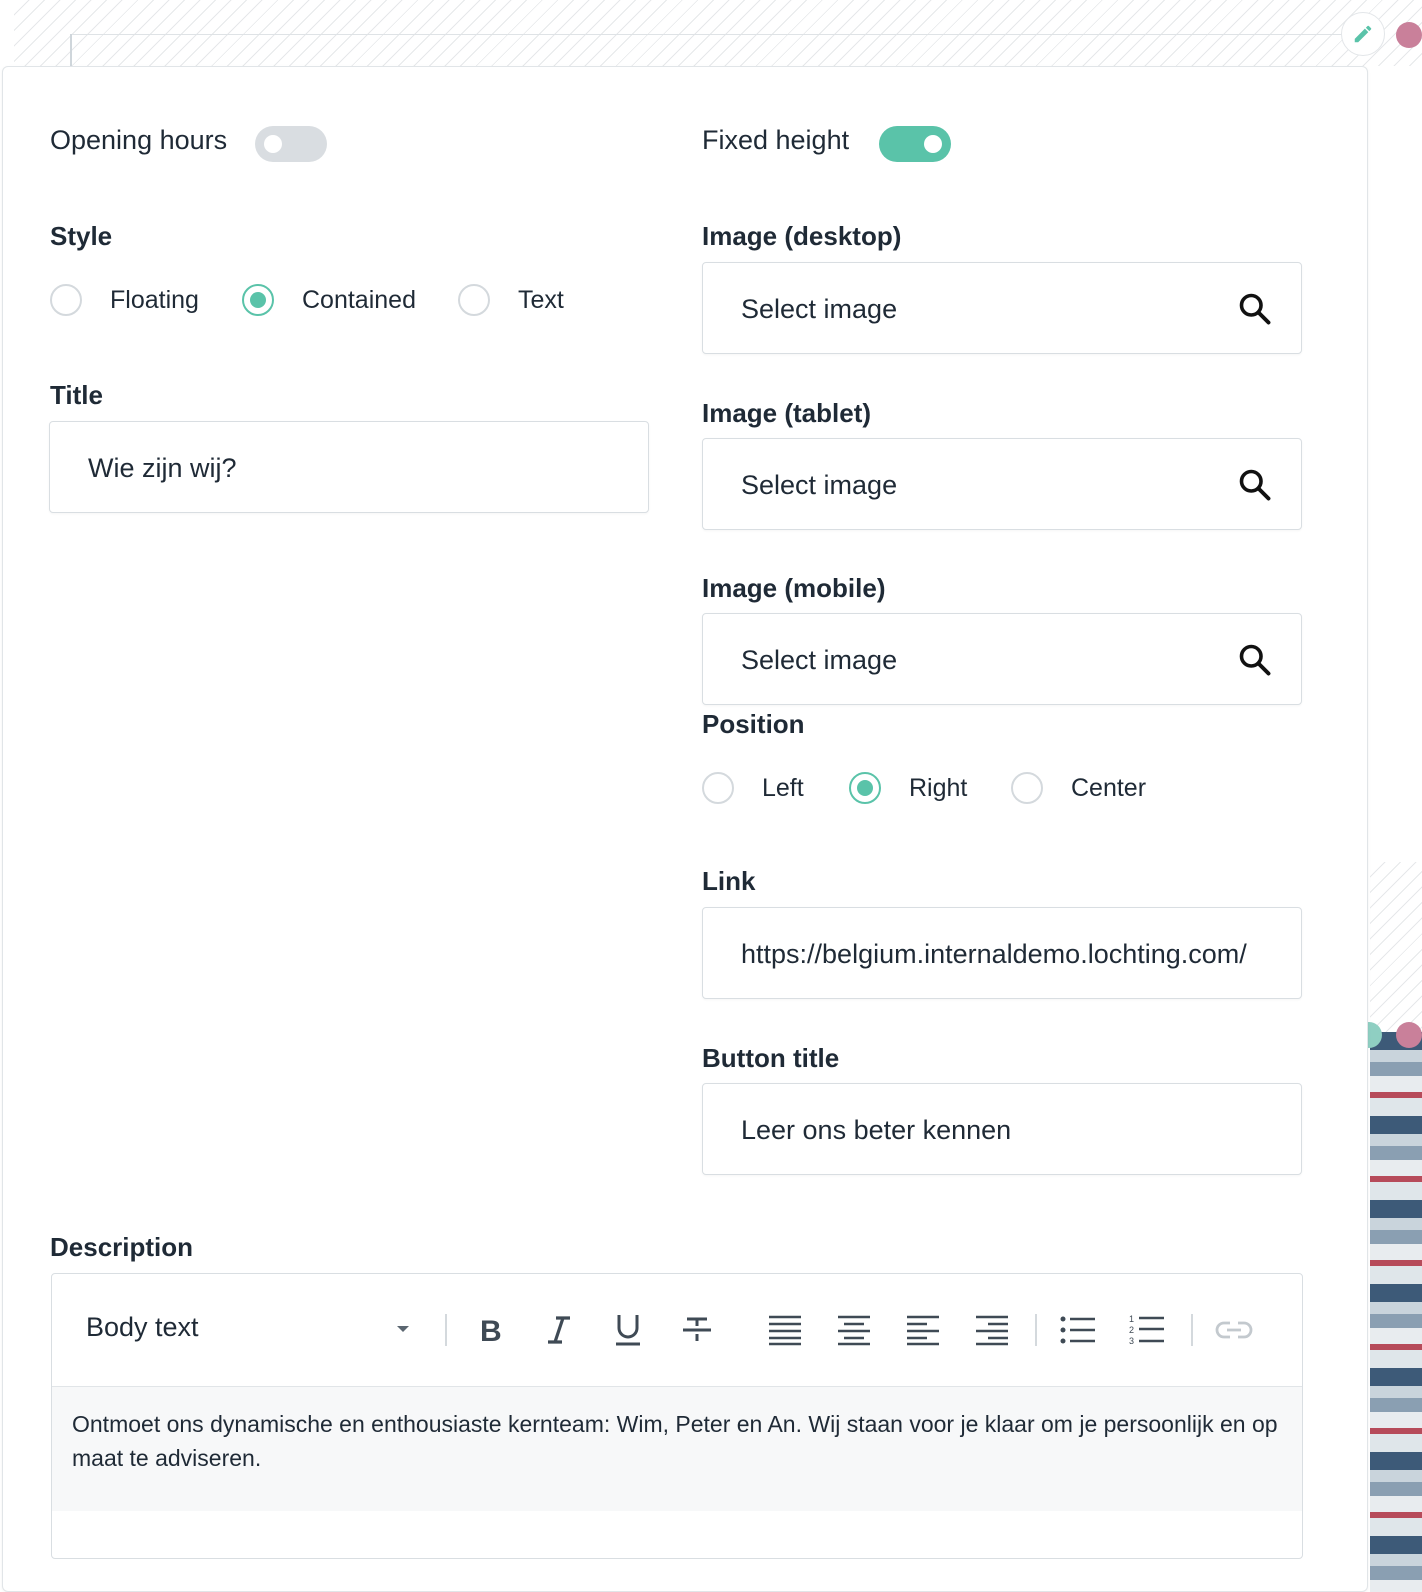  What do you see at coordinates (915, 144) in the screenshot?
I see `fixed-height-toggle` at bounding box center [915, 144].